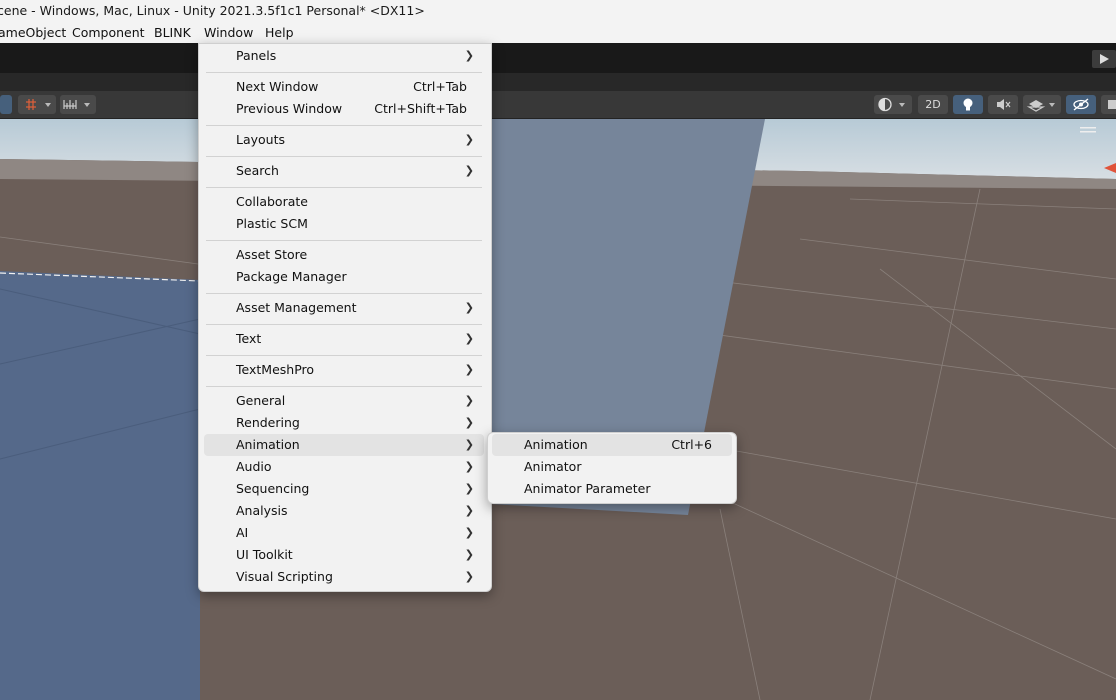  What do you see at coordinates (558, 32) in the screenshot?
I see `menu-bar: ameObject Component BLINK Window Help` at bounding box center [558, 32].